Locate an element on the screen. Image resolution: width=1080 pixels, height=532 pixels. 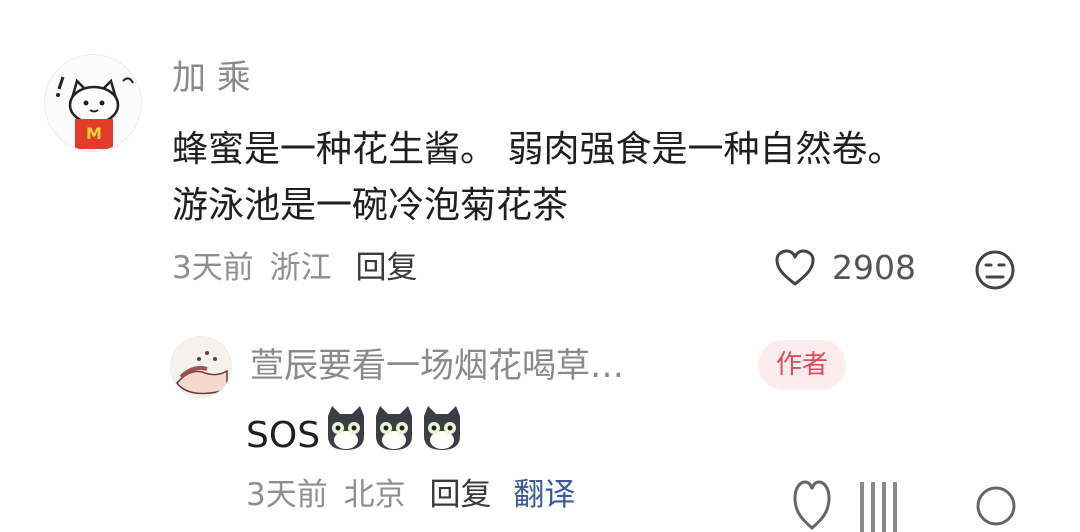
author-badge: 作者 is located at coordinates (802, 365).